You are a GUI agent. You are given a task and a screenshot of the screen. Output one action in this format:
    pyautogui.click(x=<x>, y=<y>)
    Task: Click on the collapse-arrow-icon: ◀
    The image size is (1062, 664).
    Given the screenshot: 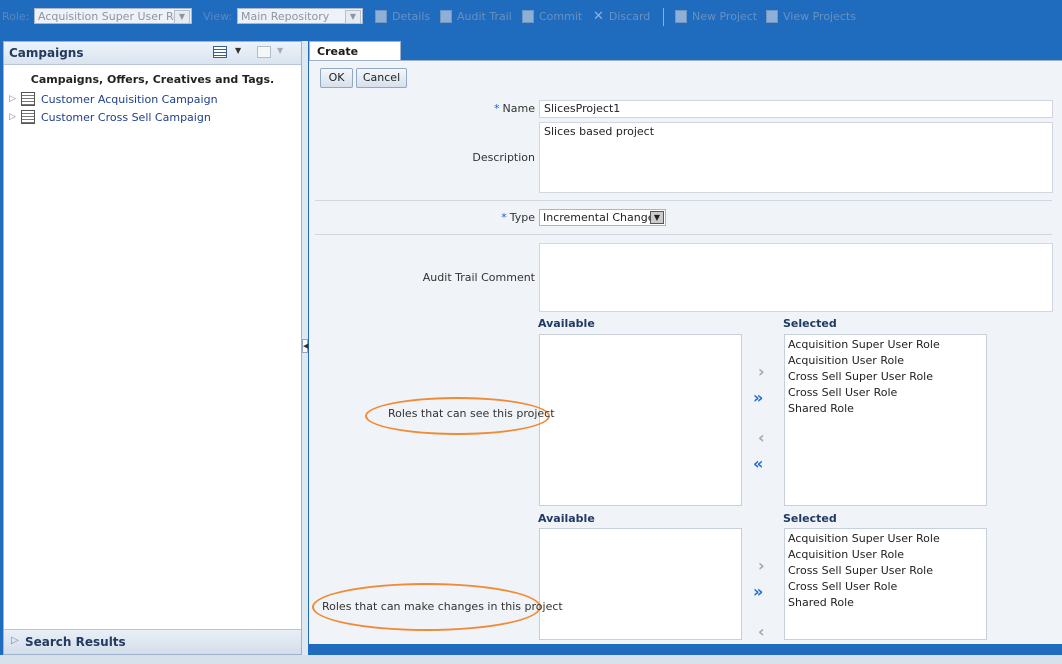 What is the action you would take?
    pyautogui.click(x=305, y=346)
    